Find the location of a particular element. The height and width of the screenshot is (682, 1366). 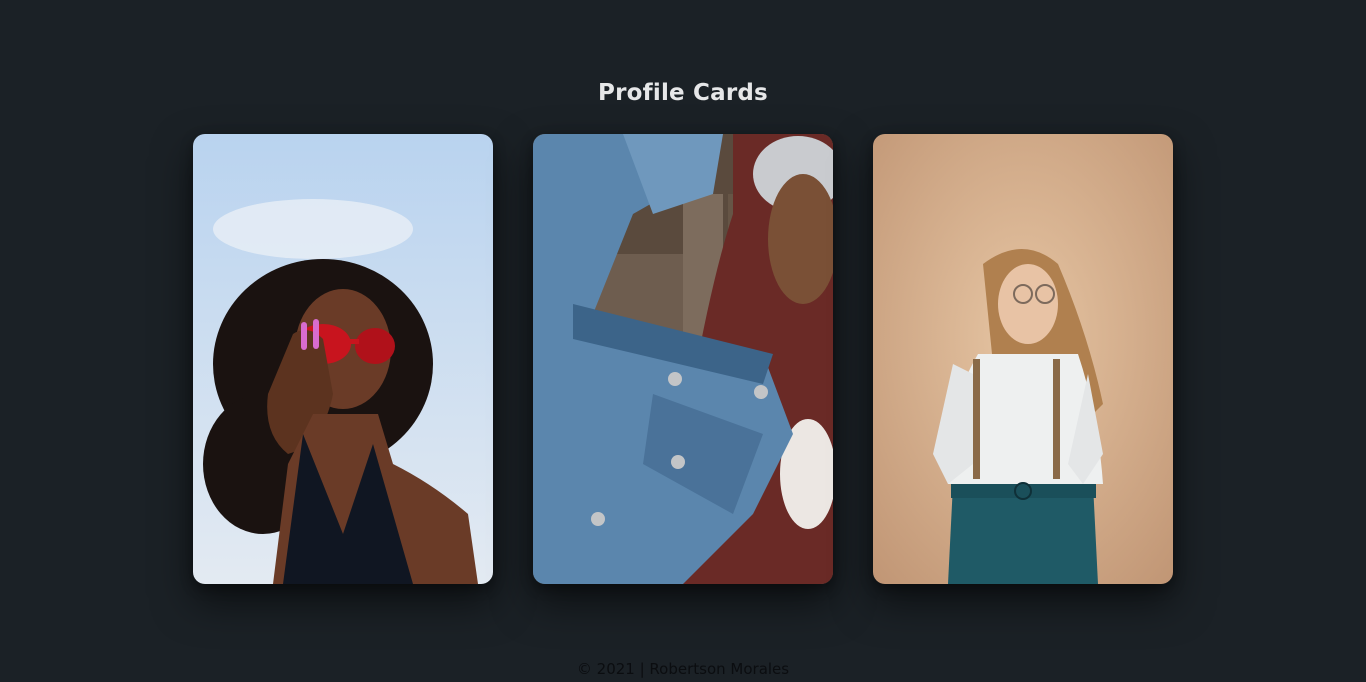

profile-photo-woman-white-shirt is located at coordinates (1023, 359).